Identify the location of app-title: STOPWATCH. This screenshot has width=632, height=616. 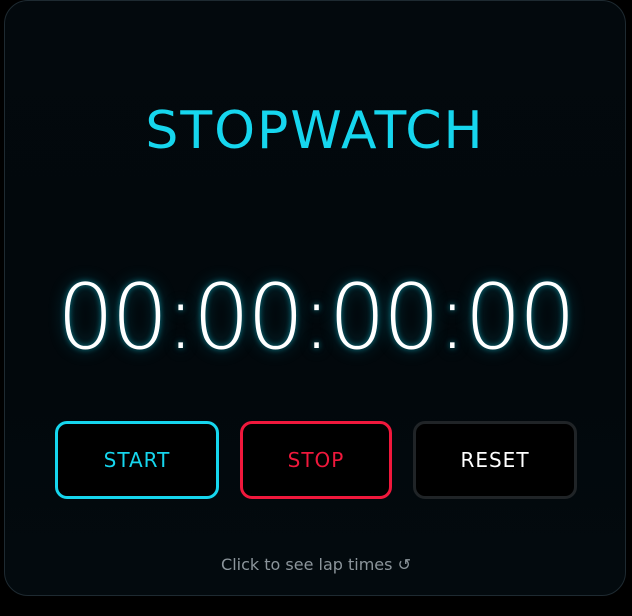
(315, 131).